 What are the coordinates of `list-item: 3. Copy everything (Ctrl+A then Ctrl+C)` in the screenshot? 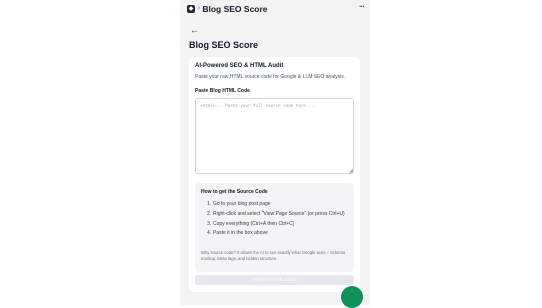 It's located at (275, 224).